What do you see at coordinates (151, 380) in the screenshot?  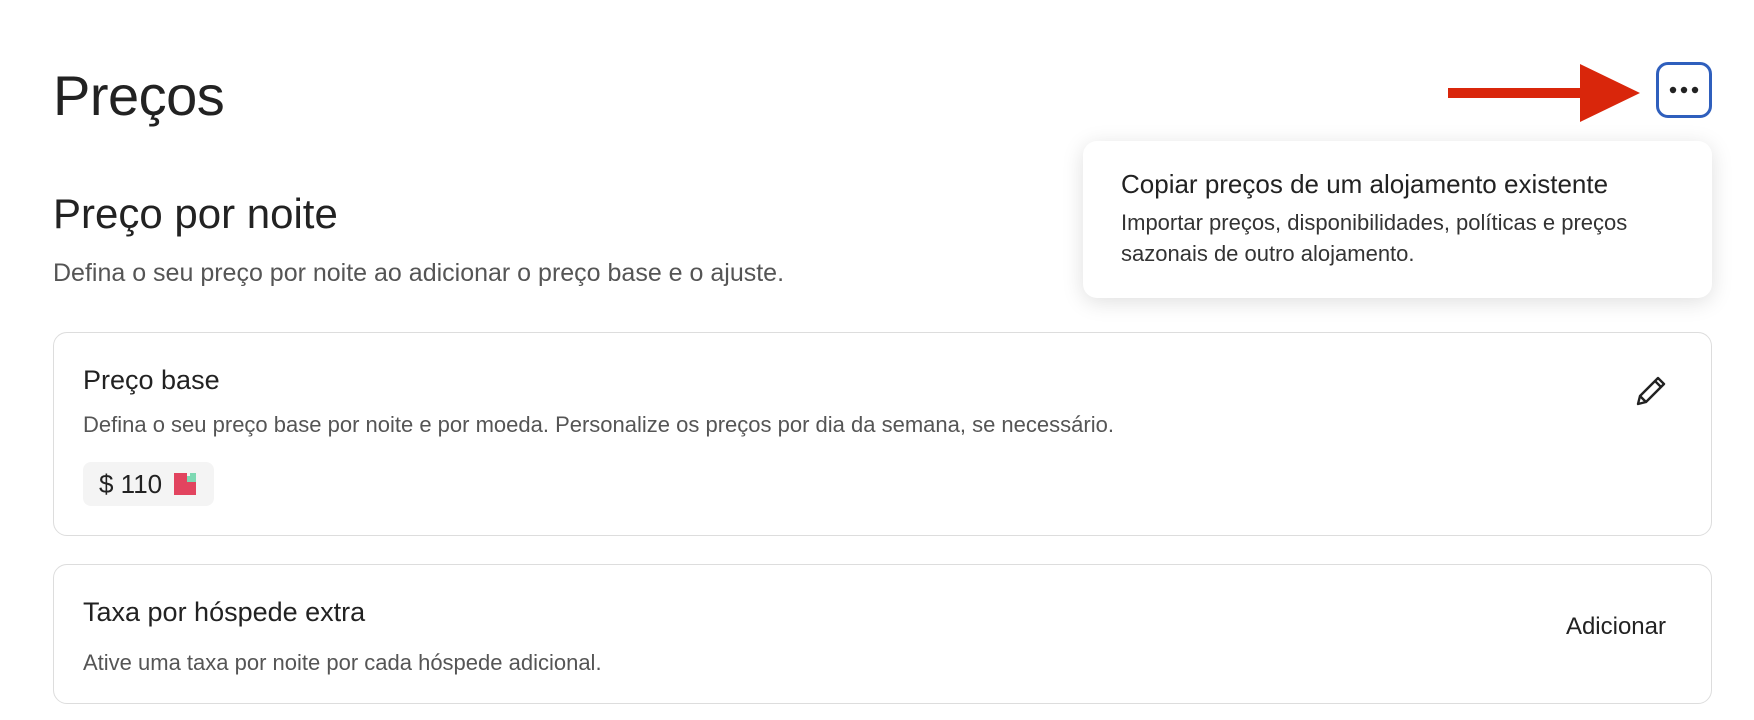 I see `card-title-base-price: Preço base` at bounding box center [151, 380].